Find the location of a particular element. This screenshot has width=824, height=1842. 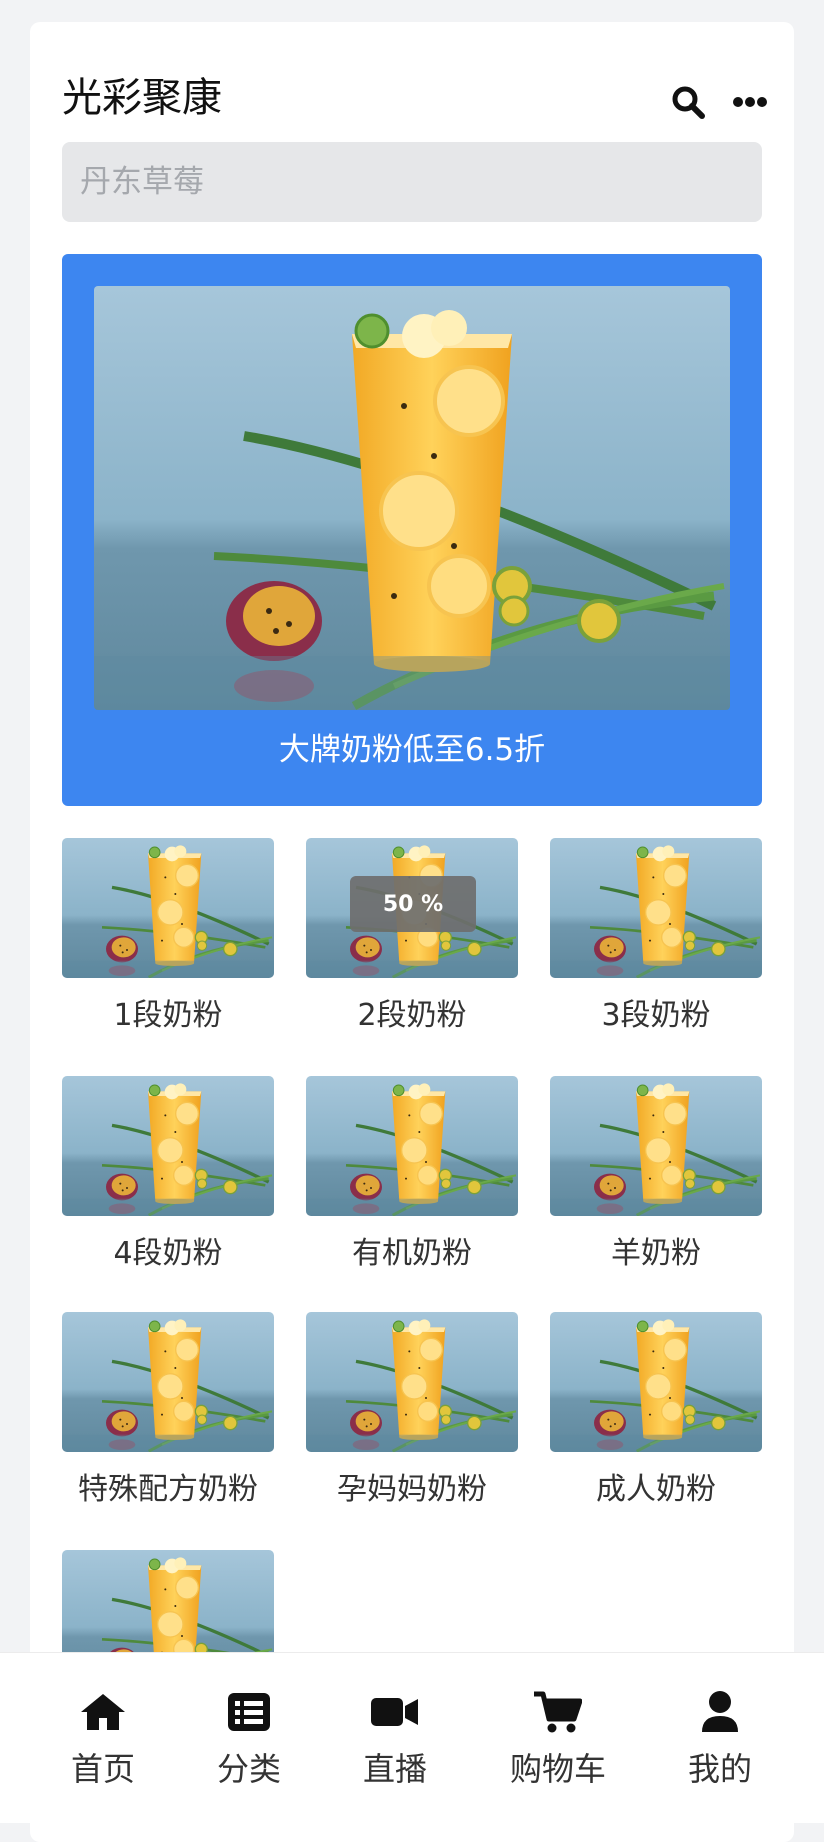

video-camera-icon is located at coordinates (395, 1712).